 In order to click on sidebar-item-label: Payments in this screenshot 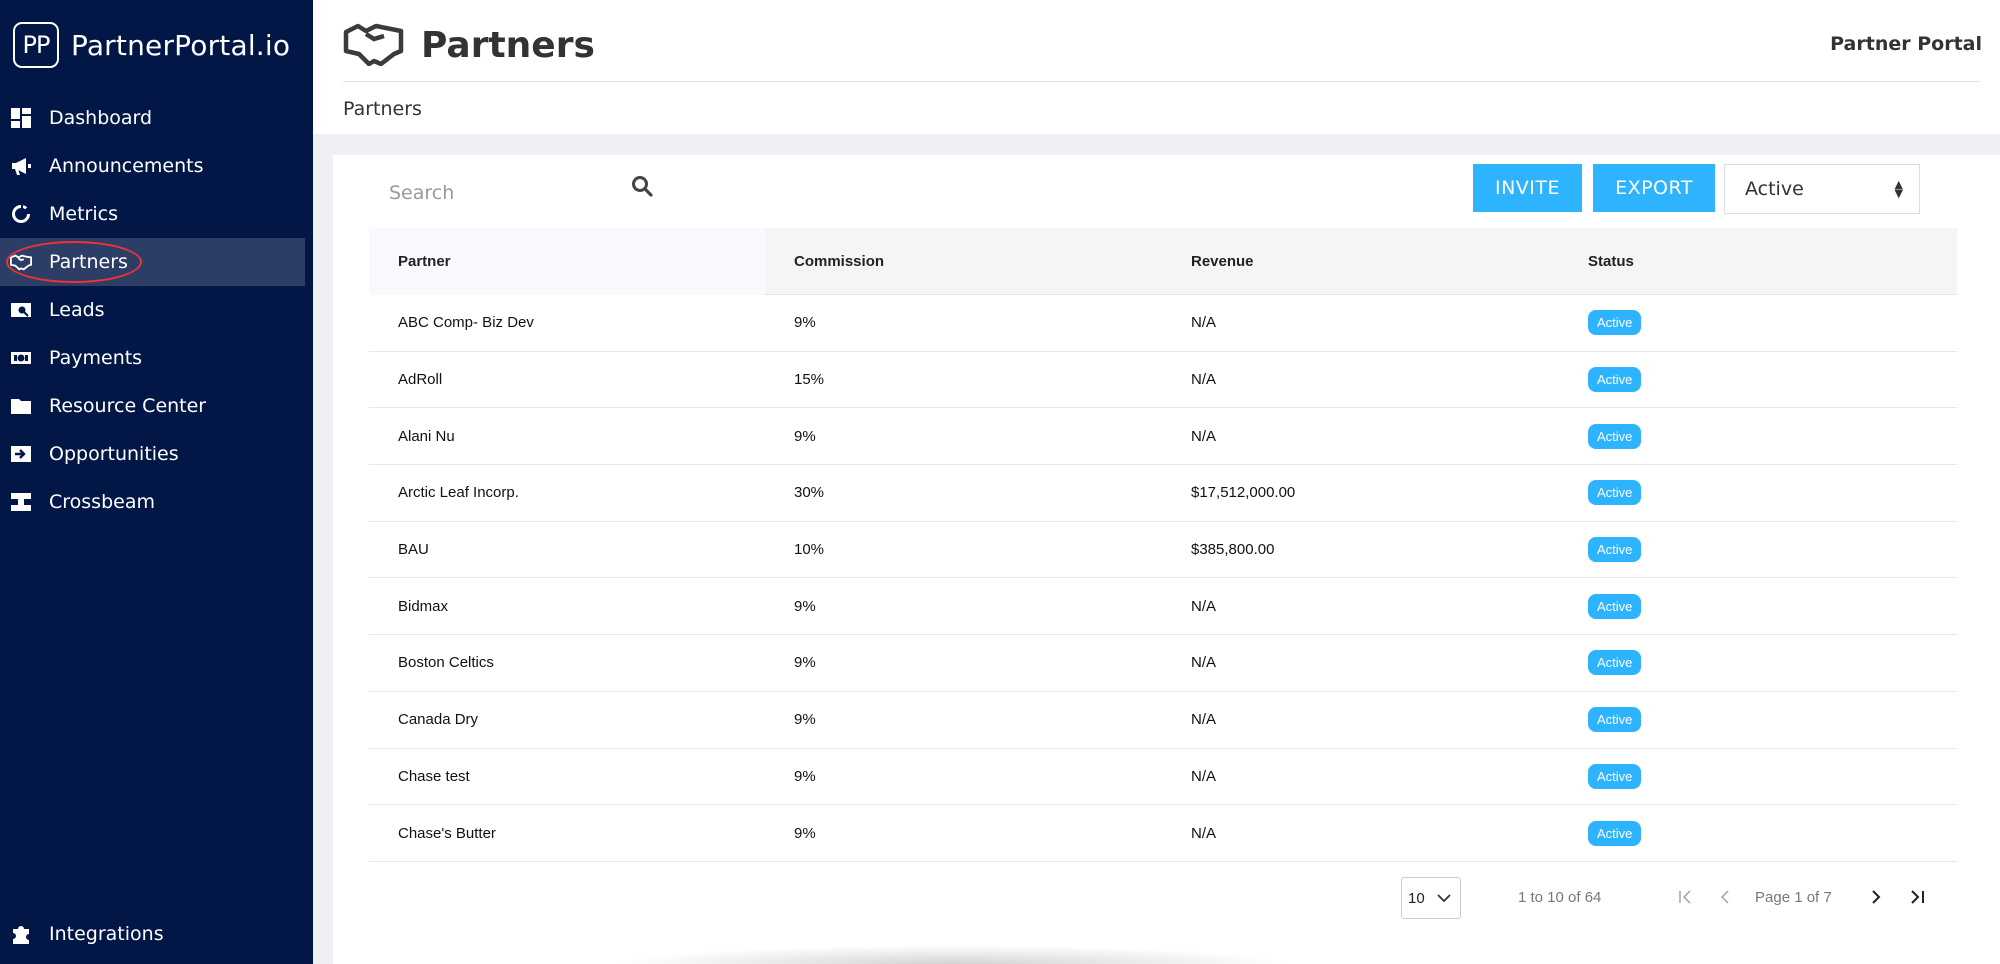, I will do `click(96, 358)`.